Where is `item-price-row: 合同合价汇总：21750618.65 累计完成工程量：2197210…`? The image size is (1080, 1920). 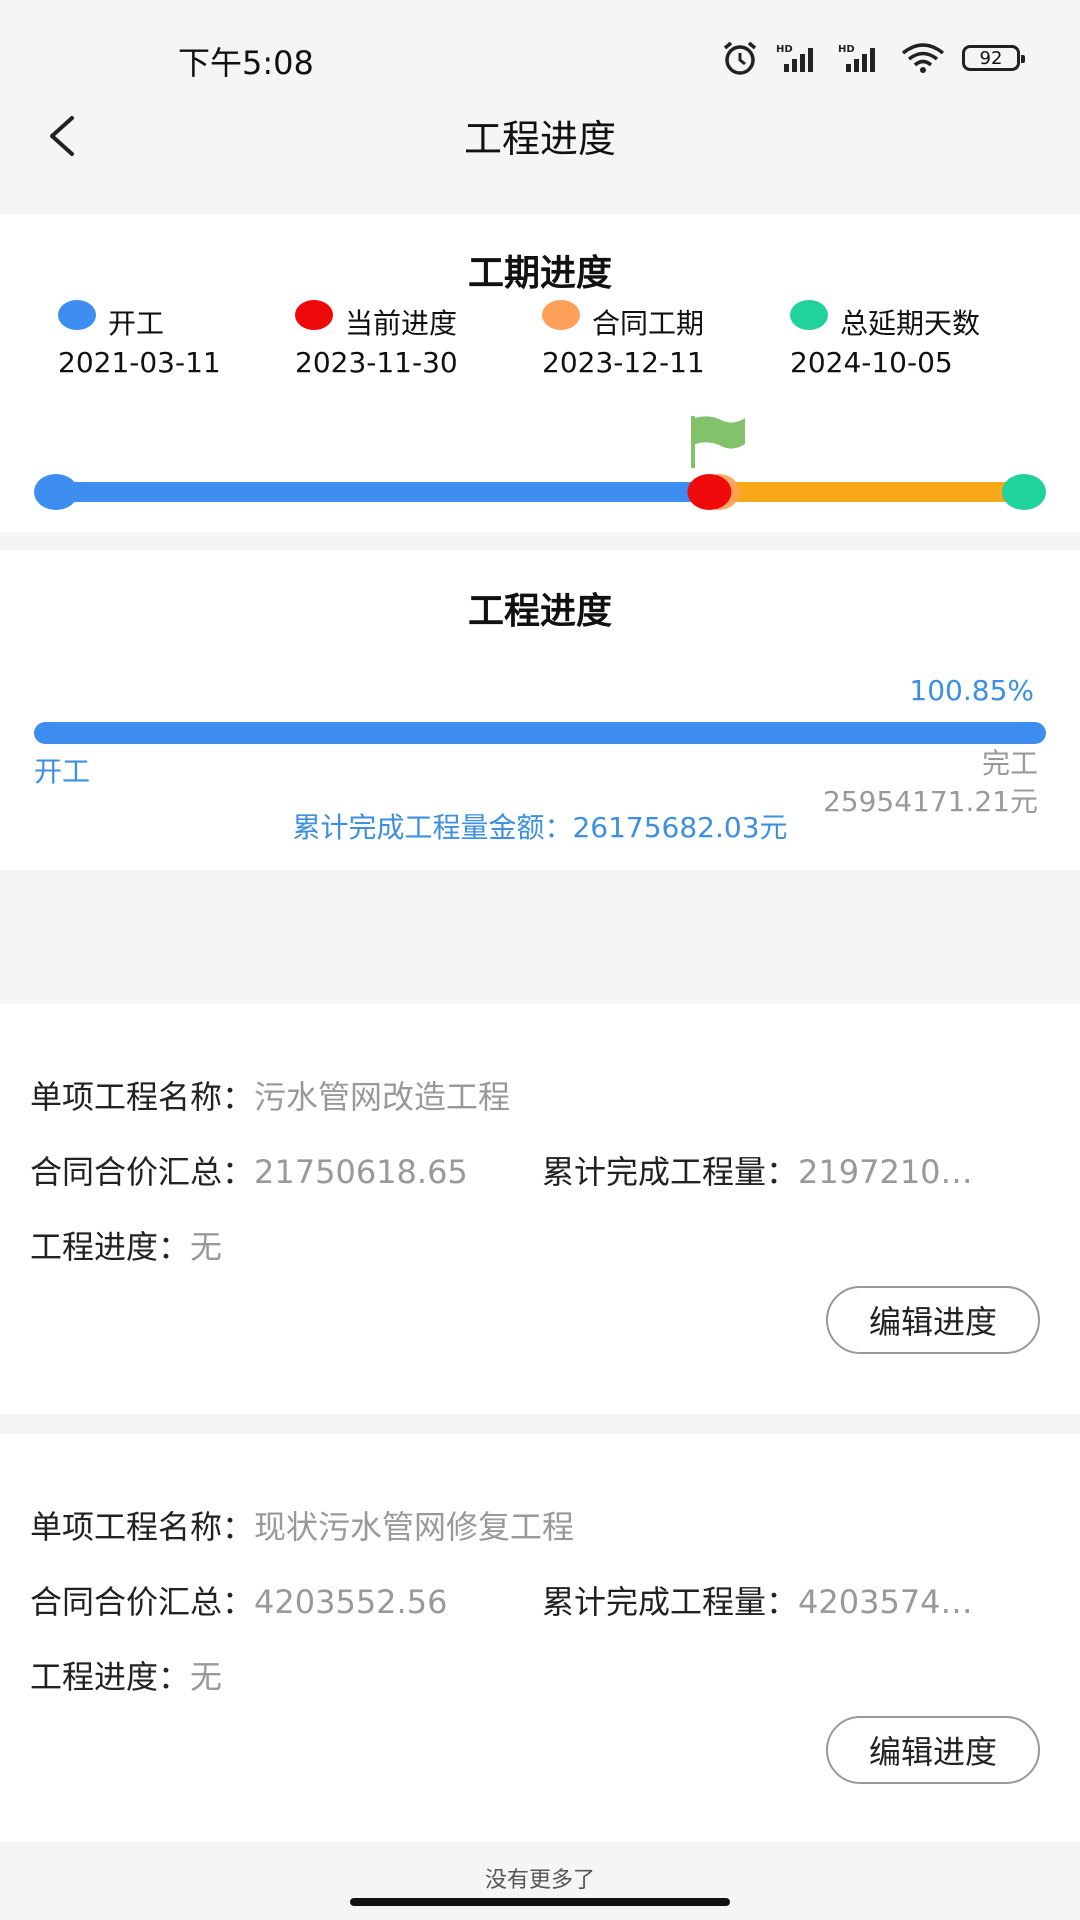
item-price-row: 合同合价汇总：21750618.65 累计完成工程量：2197210… is located at coordinates (540, 1170).